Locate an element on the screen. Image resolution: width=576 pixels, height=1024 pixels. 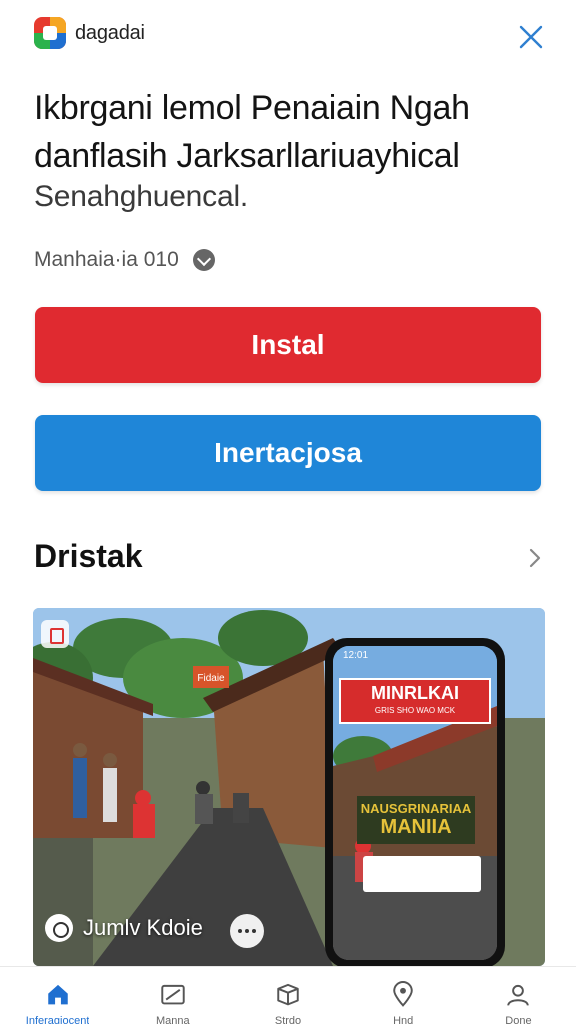
card-icon is located at coordinates (173, 994).